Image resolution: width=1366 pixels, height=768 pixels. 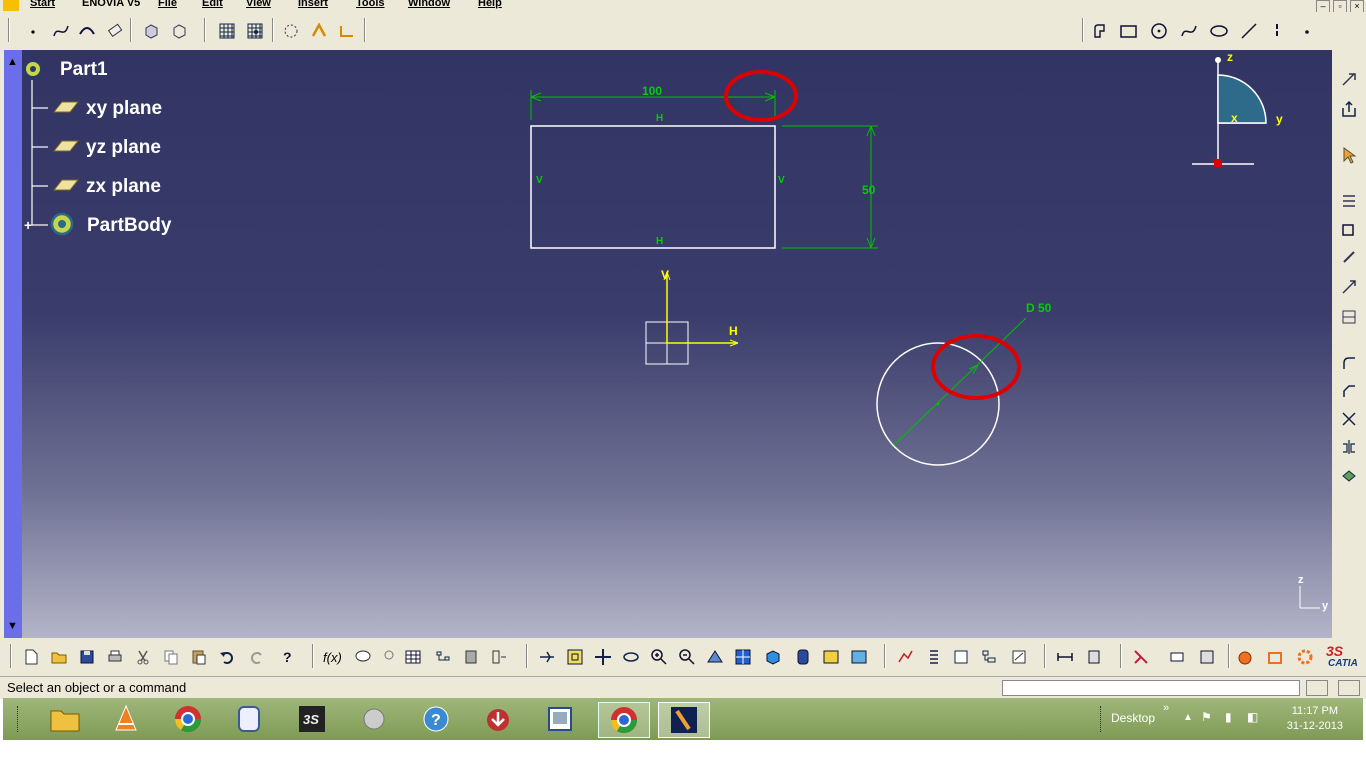 I want to click on corner-icon, so click(x=1349, y=363).